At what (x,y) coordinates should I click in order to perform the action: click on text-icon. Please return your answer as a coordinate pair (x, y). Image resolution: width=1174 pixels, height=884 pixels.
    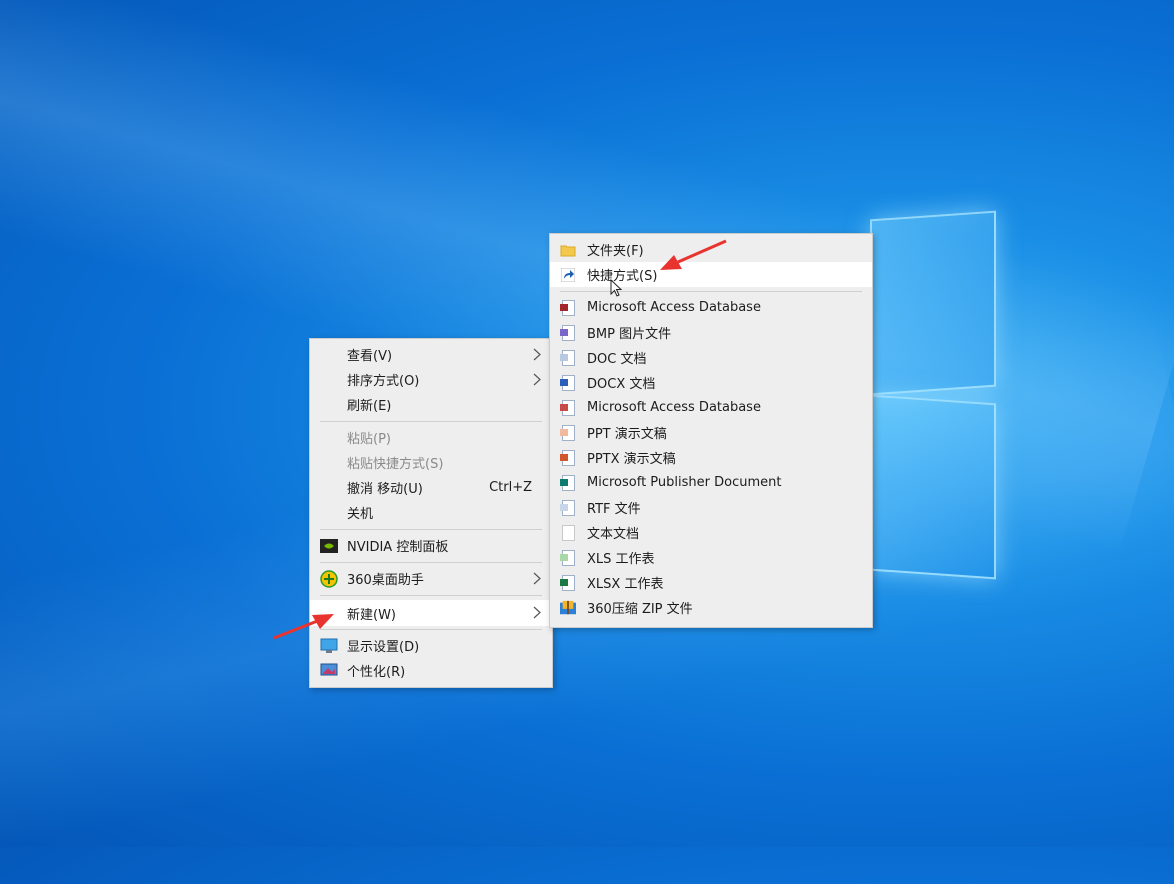
    Looking at the image, I should click on (568, 532).